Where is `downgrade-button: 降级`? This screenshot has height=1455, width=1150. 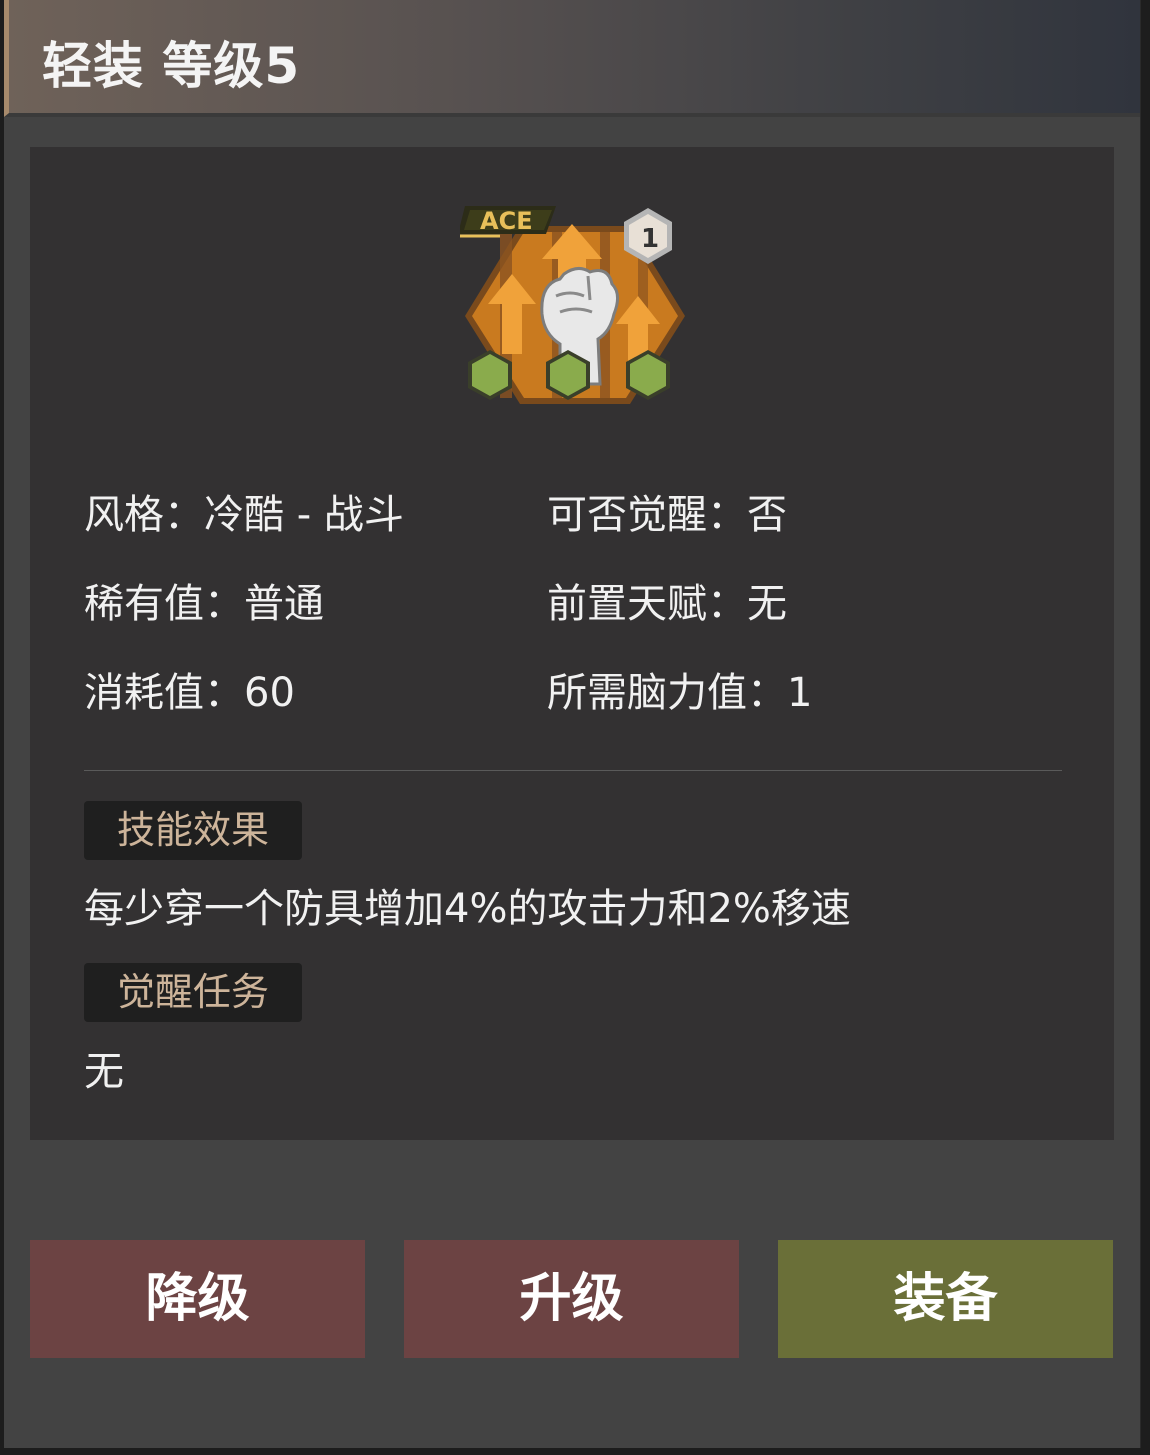 downgrade-button: 降级 is located at coordinates (197, 1299).